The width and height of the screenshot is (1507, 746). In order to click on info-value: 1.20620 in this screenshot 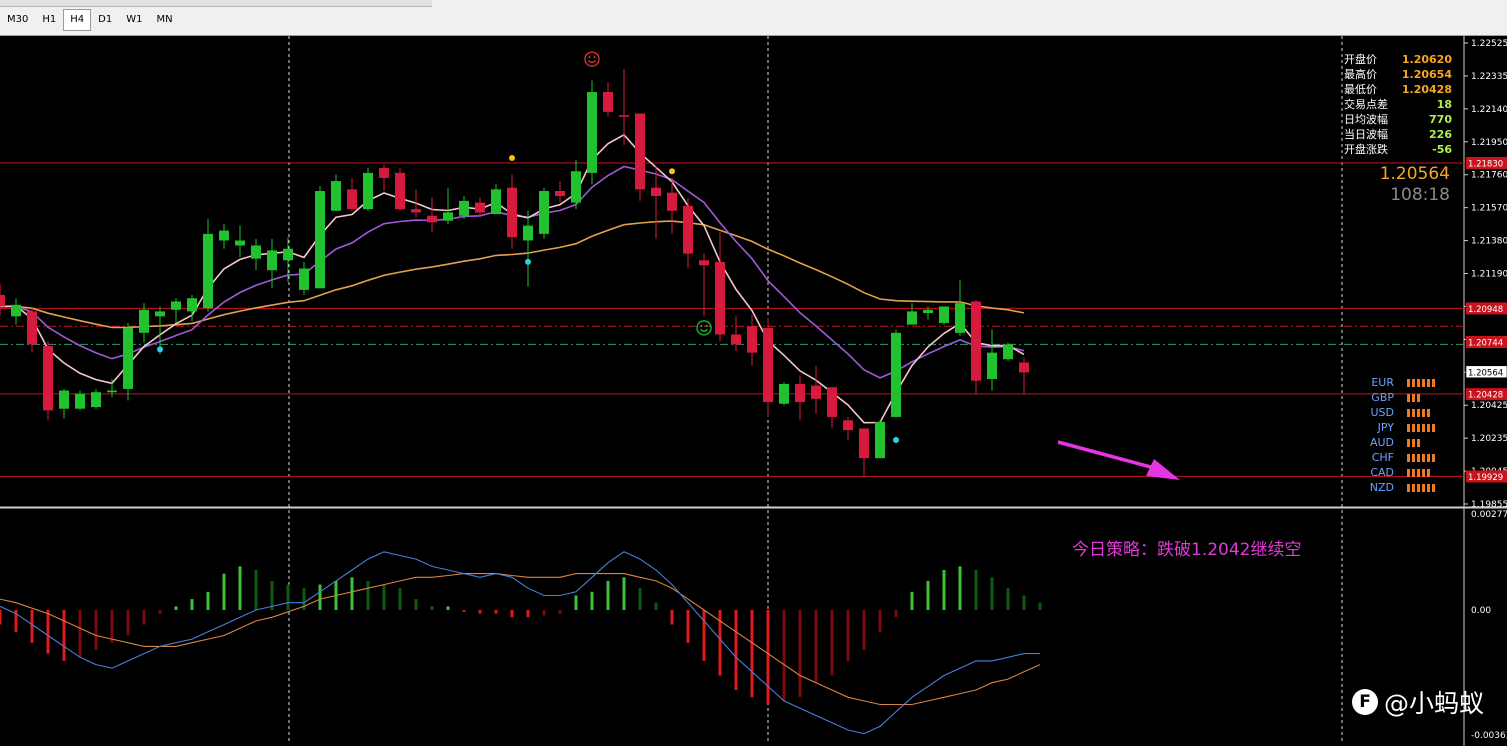, I will do `click(1426, 59)`.